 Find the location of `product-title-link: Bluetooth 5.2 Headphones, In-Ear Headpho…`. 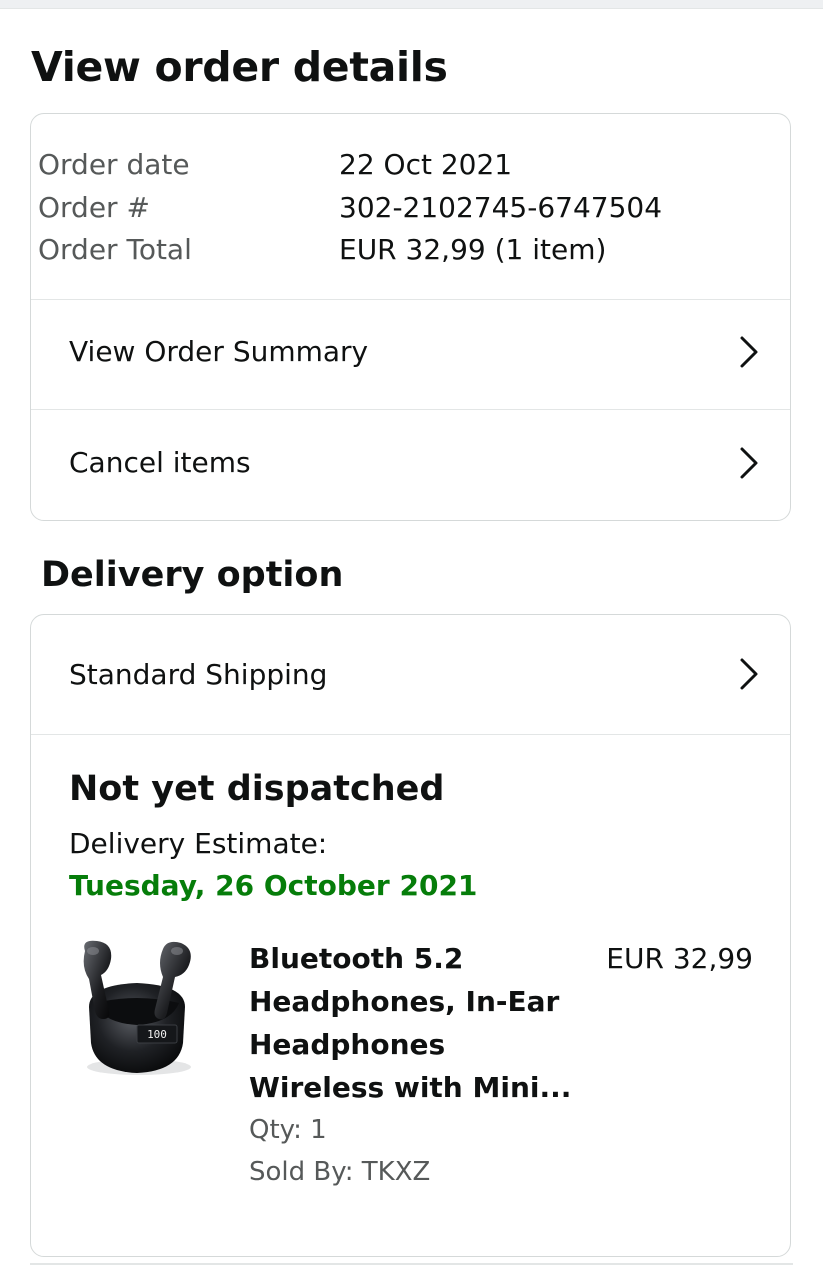

product-title-link: Bluetooth 5.2 Headphones, In-Ear Headpho… is located at coordinates (419, 1023).